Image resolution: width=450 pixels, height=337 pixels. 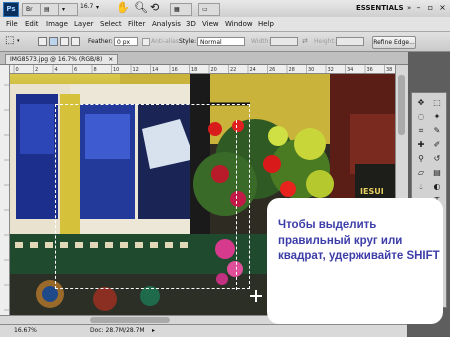 What do you see at coordinates (205, 58) in the screenshot?
I see `document-tab-bar: IMG8573.jpg @ 16.7% (RGB/8) ×` at bounding box center [205, 58].